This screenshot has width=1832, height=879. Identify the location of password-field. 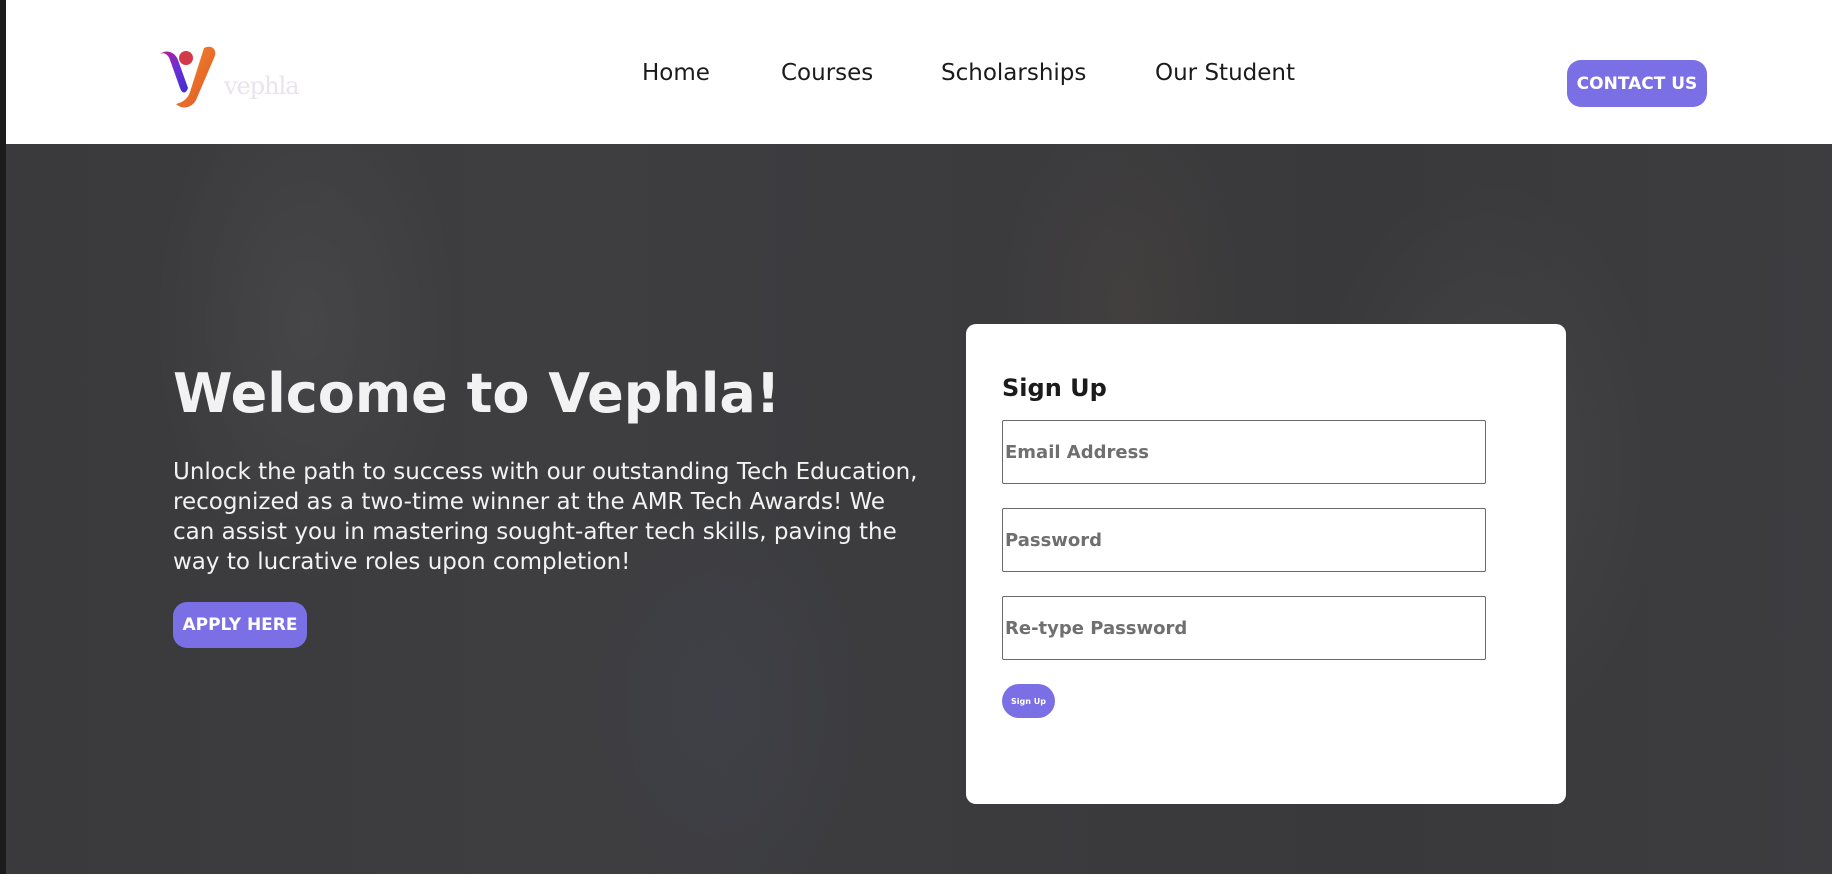
(1244, 540).